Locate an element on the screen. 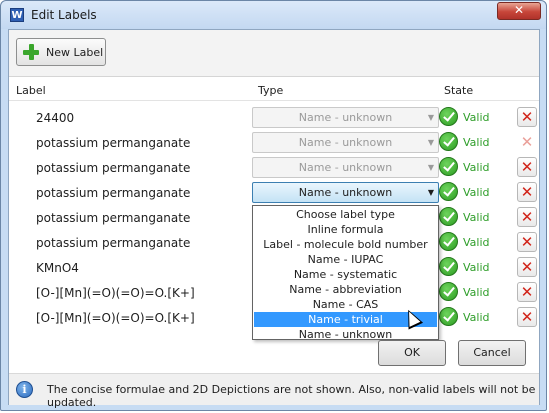 This screenshot has width=549, height=413. toolbar: New Label is located at coordinates (274, 53).